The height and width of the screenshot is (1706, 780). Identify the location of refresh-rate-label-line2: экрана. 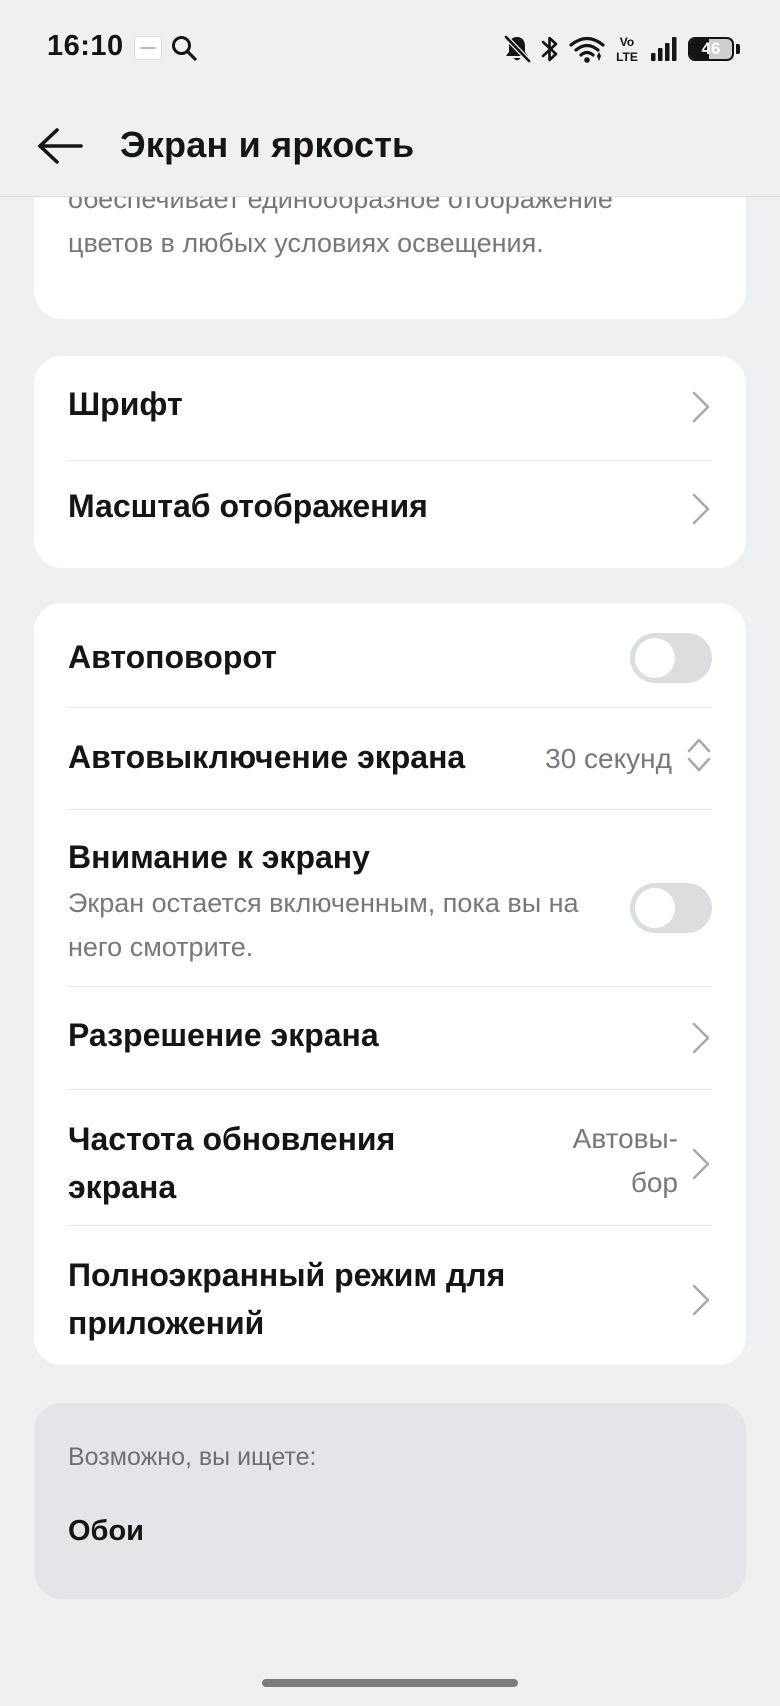
(122, 1187).